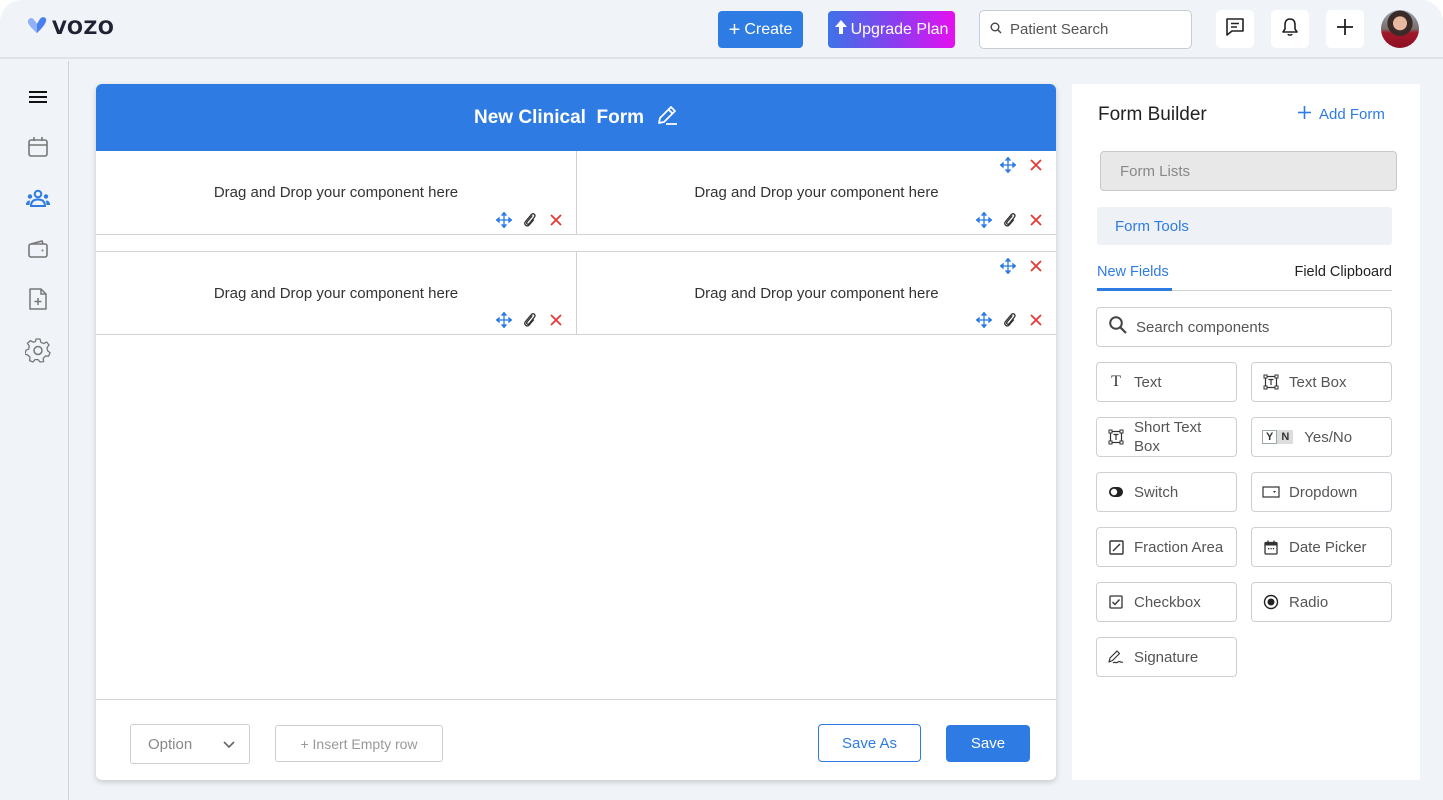 The image size is (1443, 800). I want to click on checkbox-icon, so click(1116, 602).